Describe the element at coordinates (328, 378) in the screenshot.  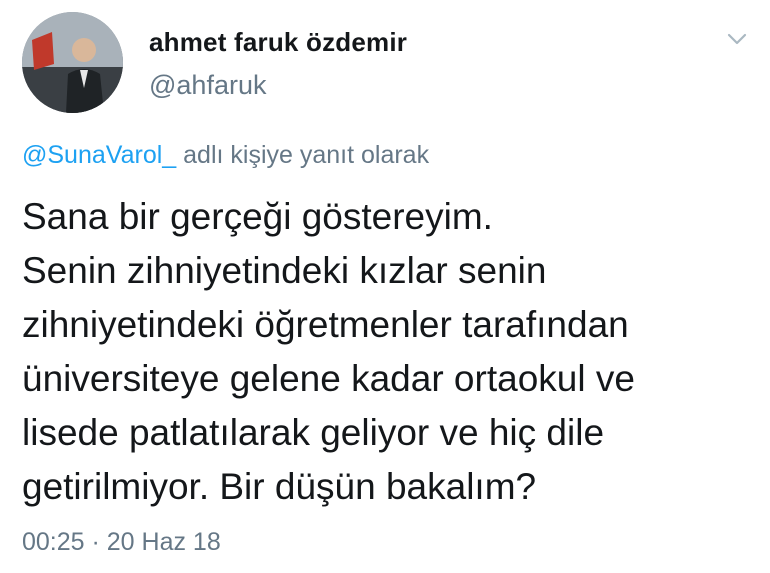
I see `tweet-text-line: üniversiteye gelene kadar ortaokul ve` at that location.